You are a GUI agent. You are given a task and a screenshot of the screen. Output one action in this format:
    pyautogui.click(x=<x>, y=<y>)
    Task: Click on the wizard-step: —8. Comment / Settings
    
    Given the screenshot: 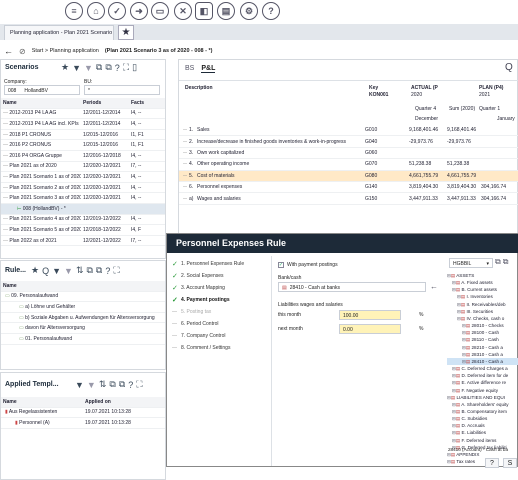 What is the action you would take?
    pyautogui.click(x=221, y=348)
    